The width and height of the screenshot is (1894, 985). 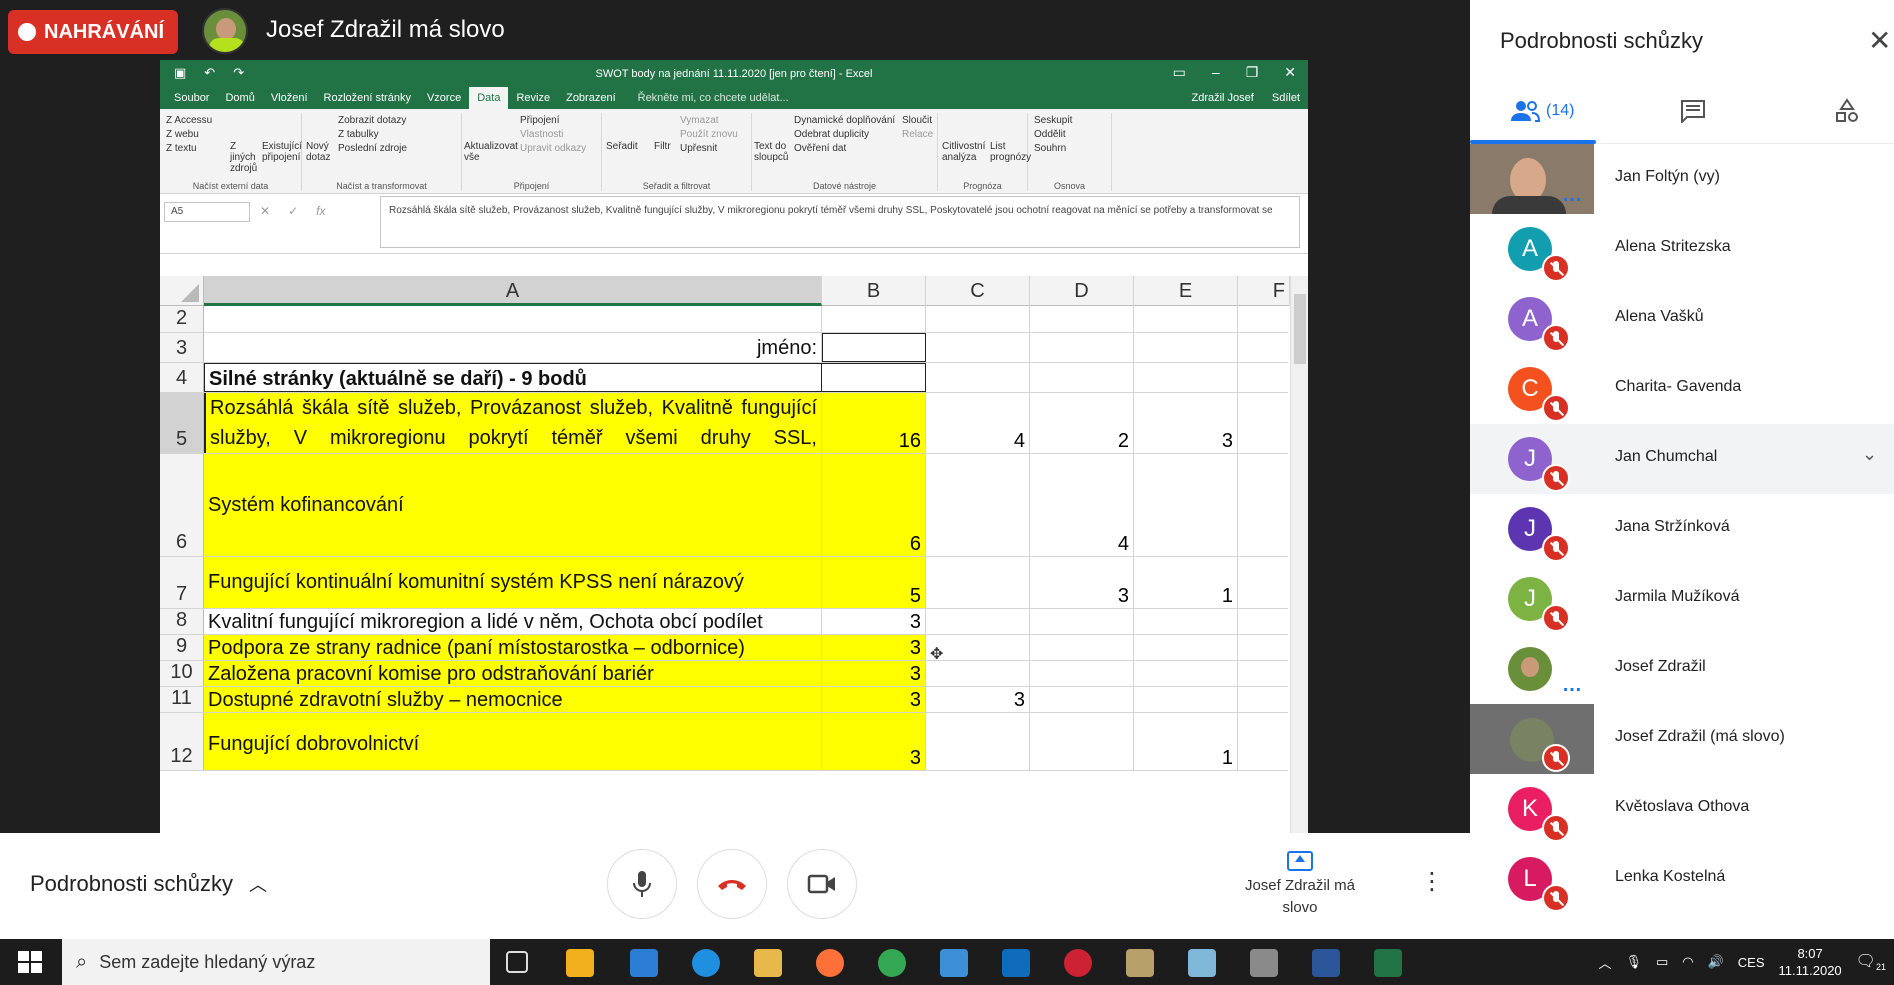 I want to click on cell-a: Dostupné zdravotní služby – nemocnice, so click(x=513, y=699).